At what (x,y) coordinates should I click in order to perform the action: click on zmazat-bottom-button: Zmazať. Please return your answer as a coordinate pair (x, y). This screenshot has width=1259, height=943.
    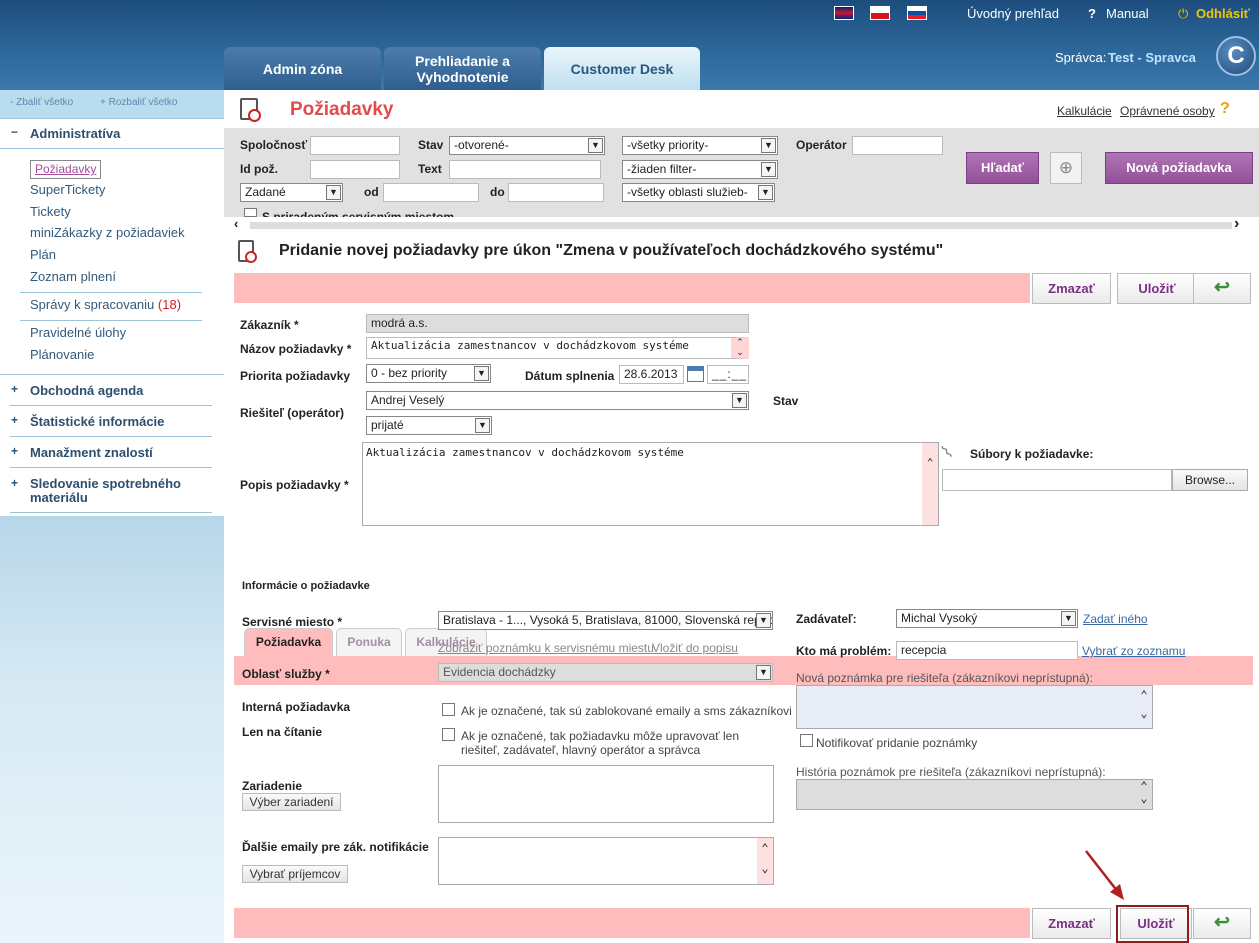
    Looking at the image, I should click on (1071, 923).